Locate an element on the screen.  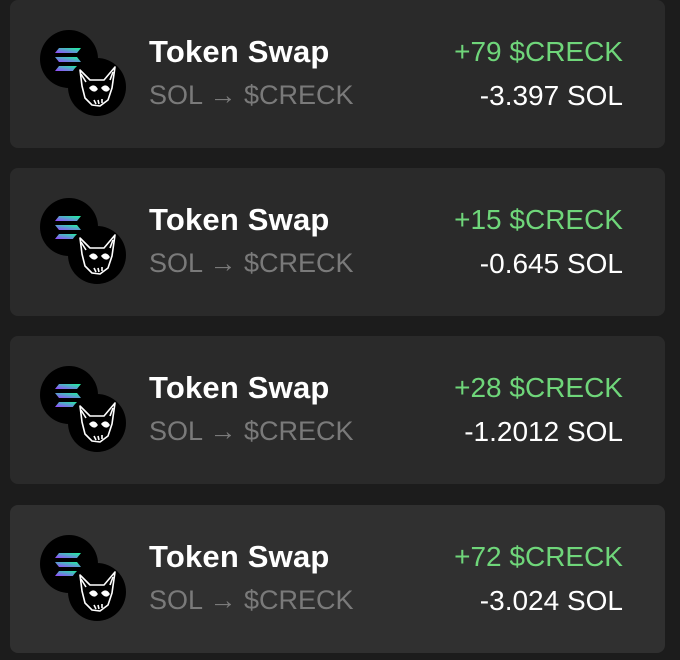
received-amount: +79 $CRECK is located at coordinates (538, 51).